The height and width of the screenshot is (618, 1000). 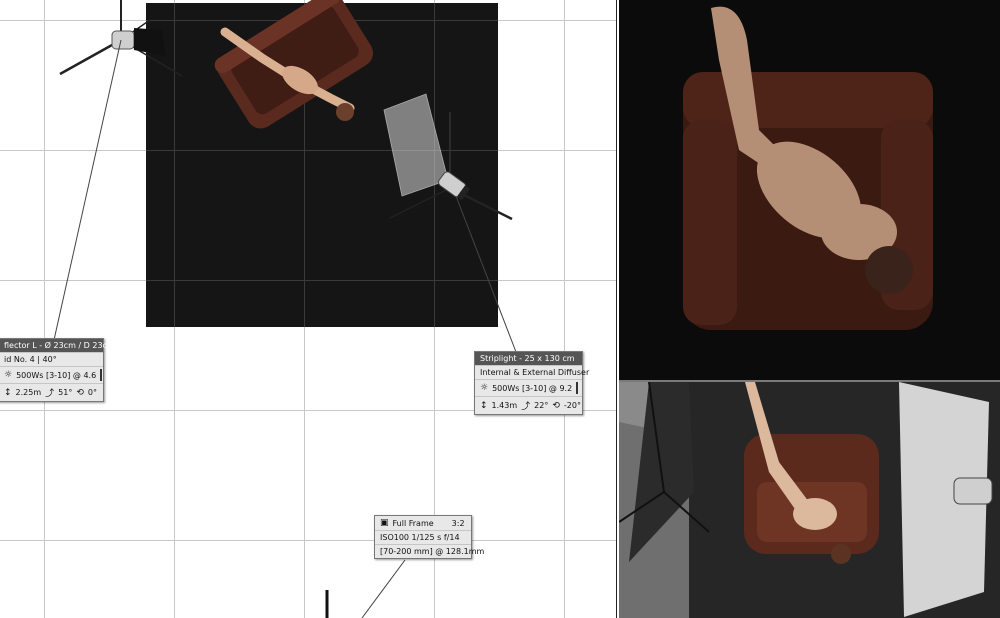 What do you see at coordinates (383, 588) in the screenshot?
I see `camera-leader-line` at bounding box center [383, 588].